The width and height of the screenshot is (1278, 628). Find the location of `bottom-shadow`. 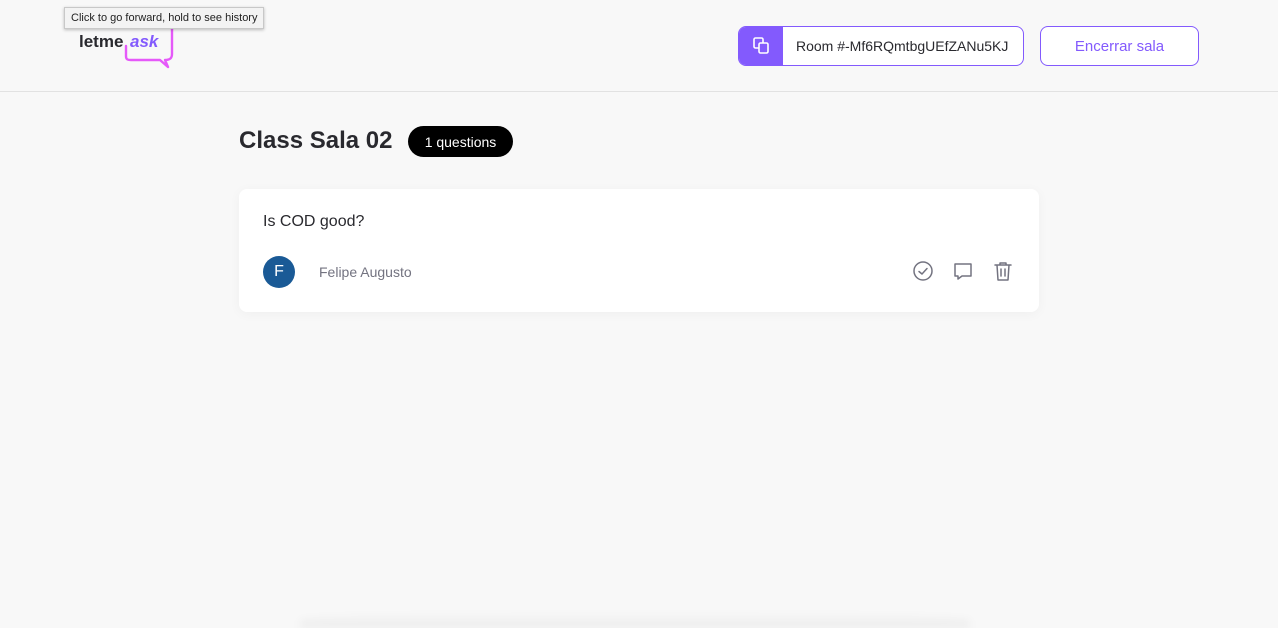

bottom-shadow is located at coordinates (635, 620).